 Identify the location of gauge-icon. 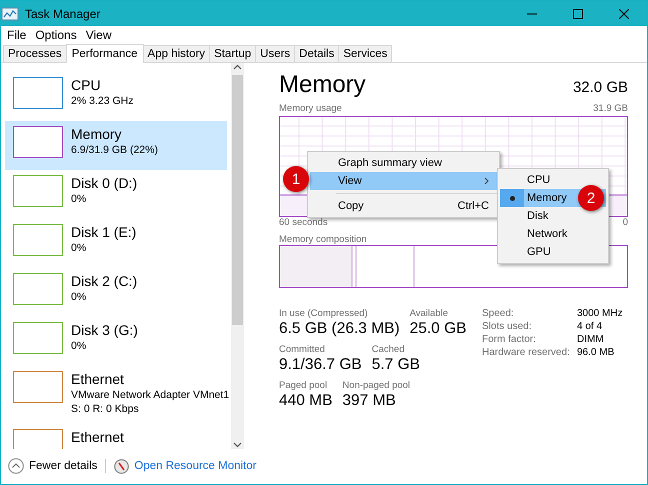
(122, 466).